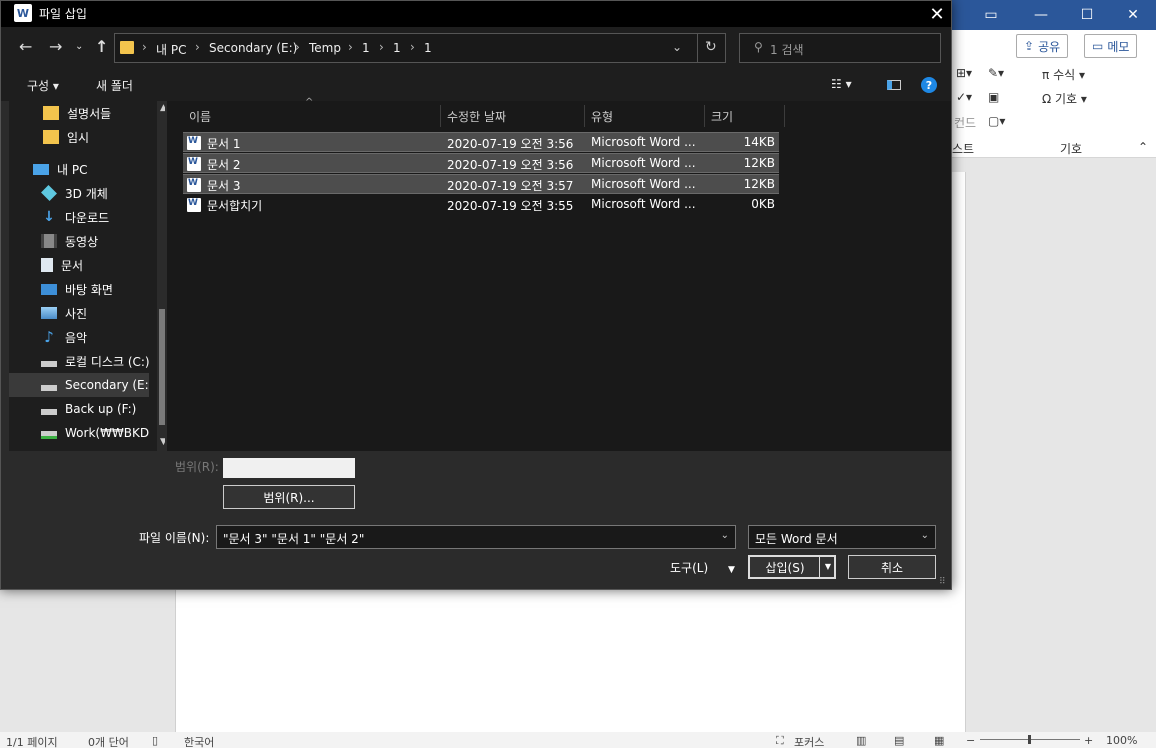 The width and height of the screenshot is (1156, 748). What do you see at coordinates (79, 409) in the screenshot?
I see `nav-item-backup-f: Back up (F:)` at bounding box center [79, 409].